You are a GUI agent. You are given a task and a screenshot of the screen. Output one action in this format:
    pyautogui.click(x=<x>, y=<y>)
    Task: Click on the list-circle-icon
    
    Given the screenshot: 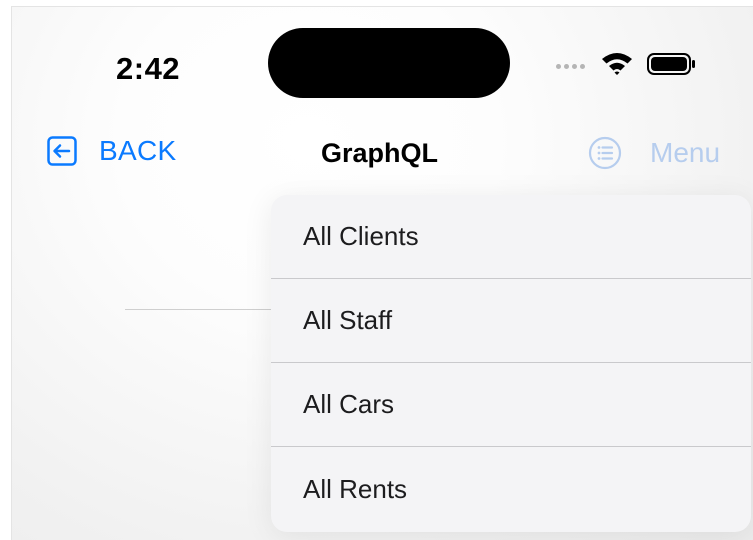 What is the action you would take?
    pyautogui.click(x=605, y=153)
    